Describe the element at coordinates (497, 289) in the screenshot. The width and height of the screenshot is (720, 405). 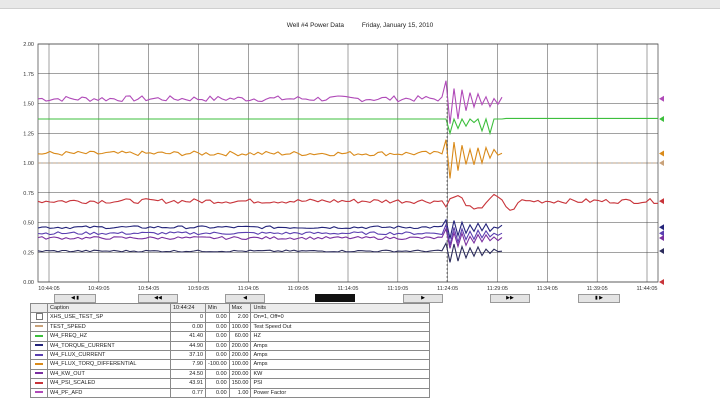
I see `x-tick-label: 11:29:05` at that location.